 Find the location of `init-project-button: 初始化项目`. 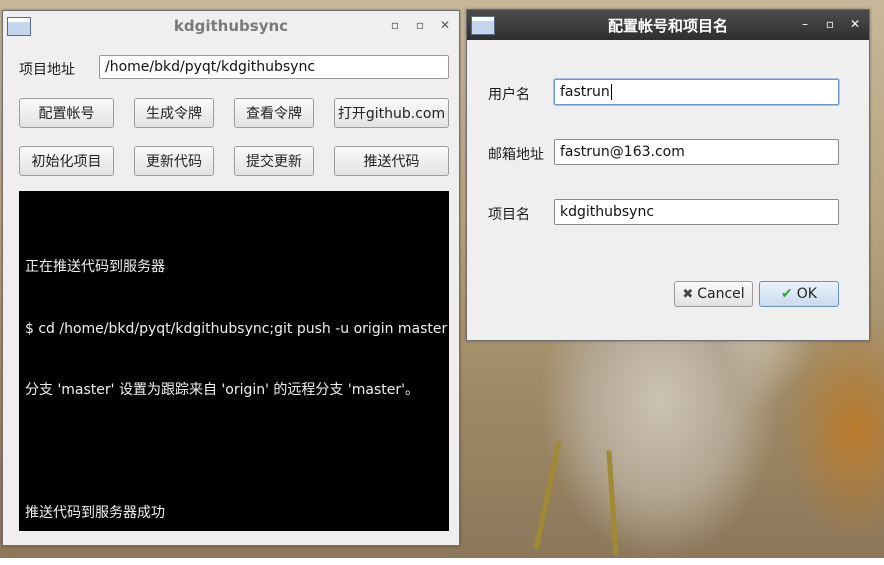

init-project-button: 初始化项目 is located at coordinates (66, 161).